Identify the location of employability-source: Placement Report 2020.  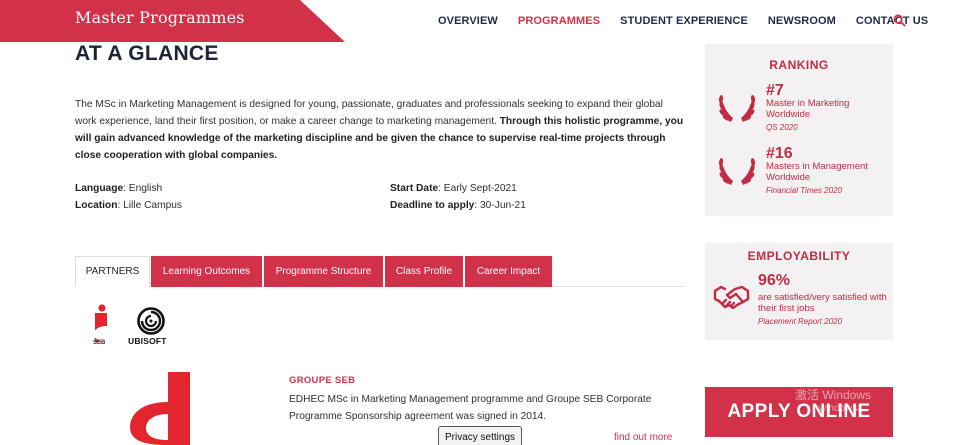
(800, 321).